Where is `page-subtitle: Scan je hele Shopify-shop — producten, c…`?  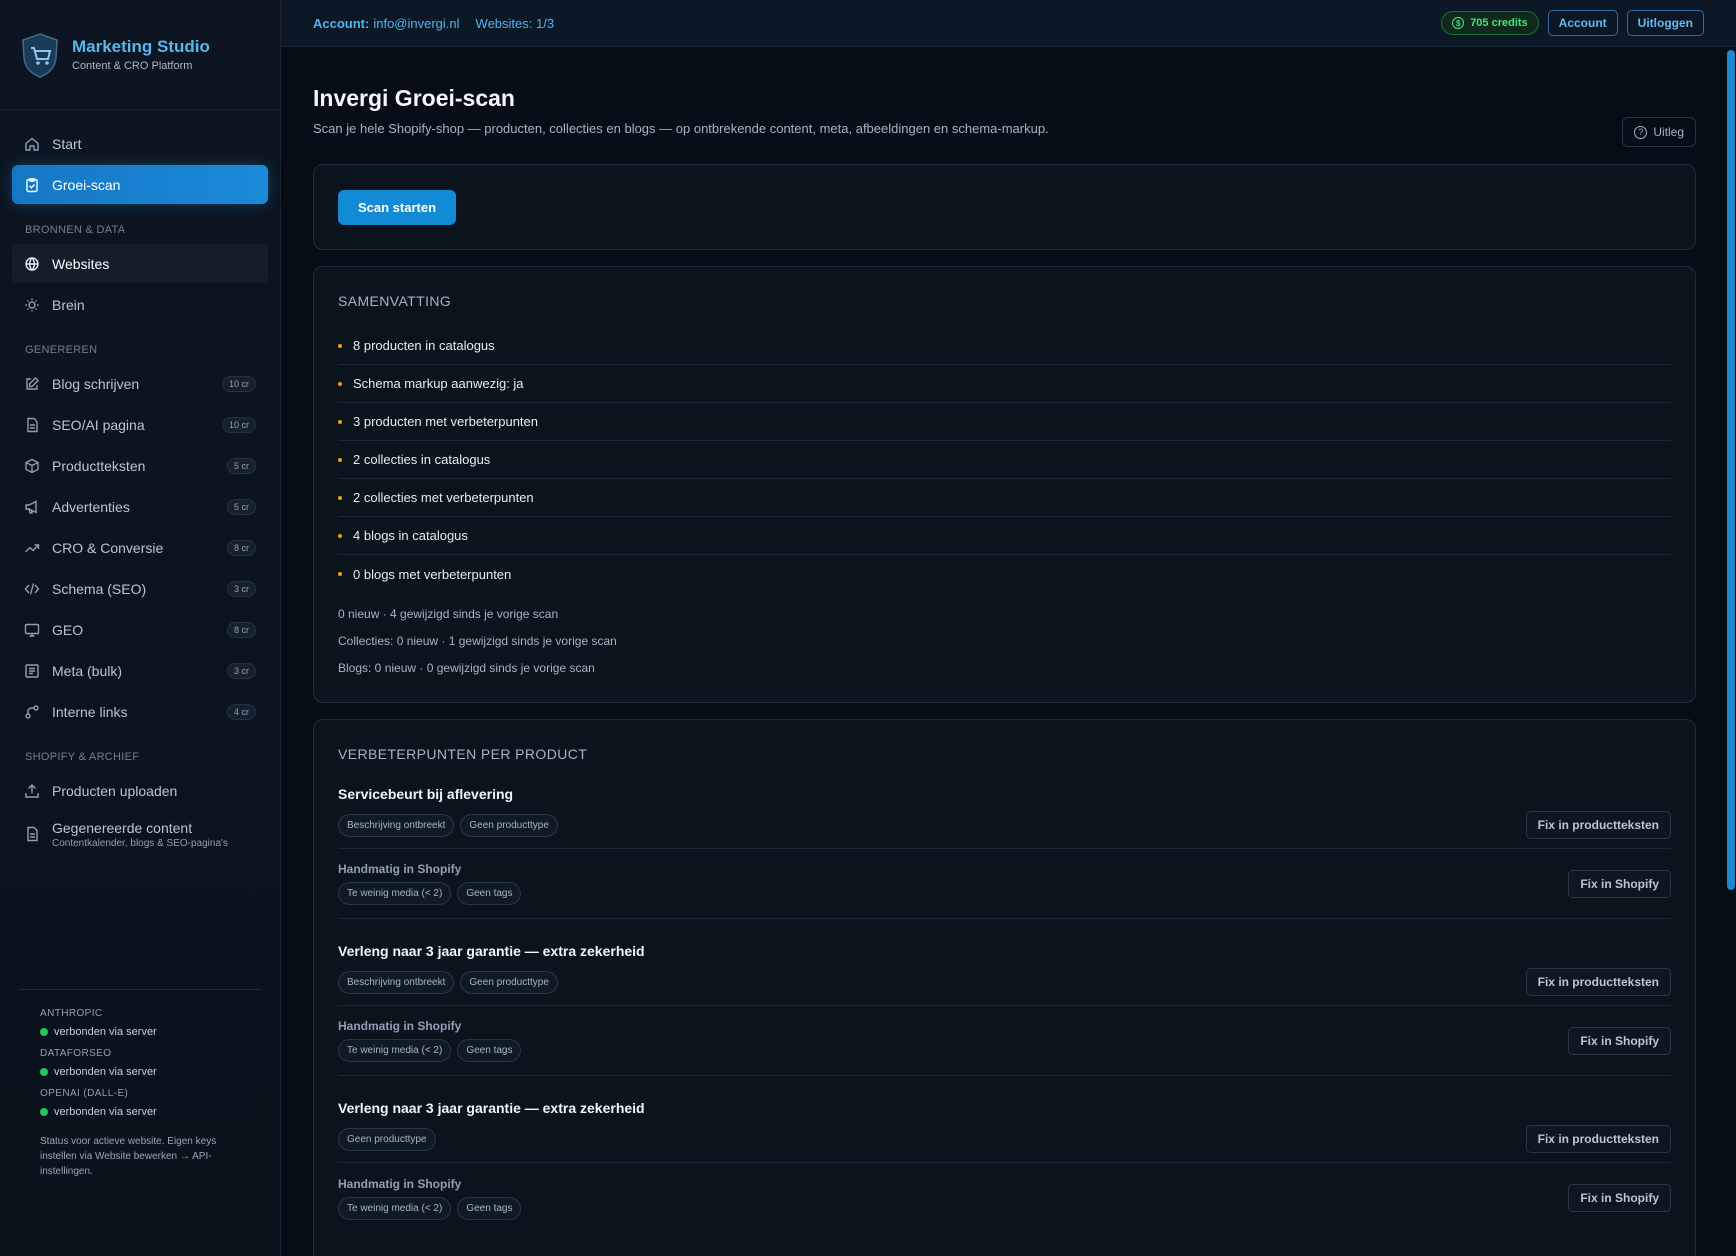
page-subtitle: Scan je hele Shopify-shop — producten, c… is located at coordinates (681, 128).